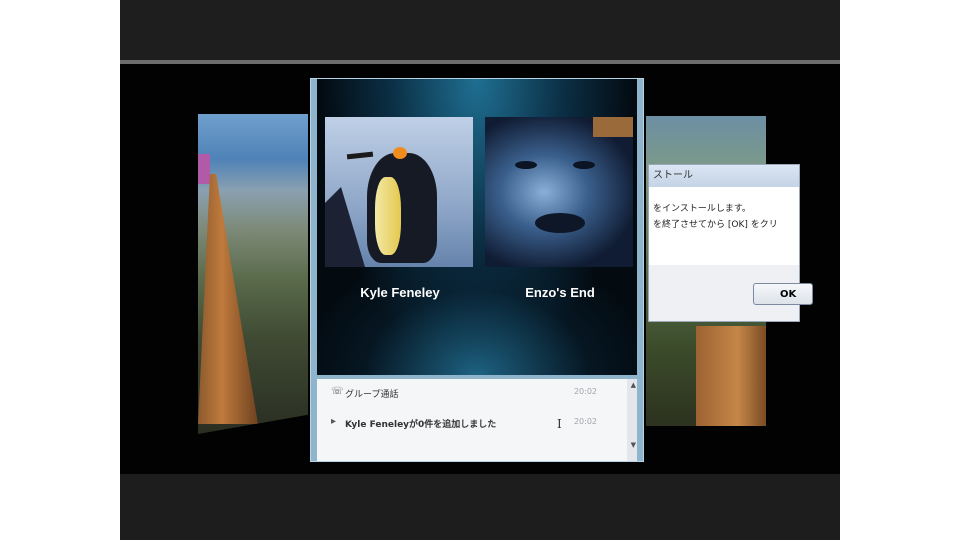 Image resolution: width=960 pixels, height=540 pixels. I want to click on chat-scrollbar: ▲ ▼, so click(632, 420).